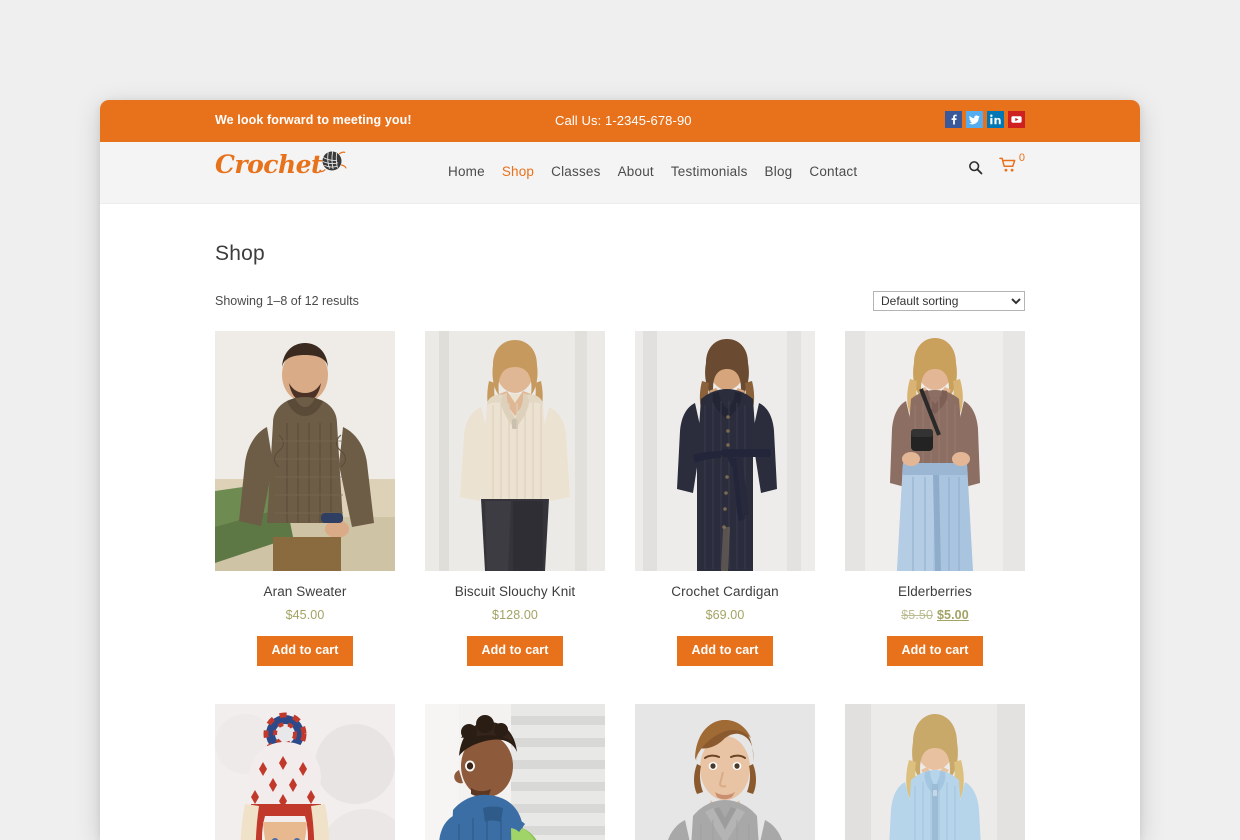 Image resolution: width=1240 pixels, height=840 pixels. Describe the element at coordinates (636, 171) in the screenshot. I see `nav-item-about: About` at that location.